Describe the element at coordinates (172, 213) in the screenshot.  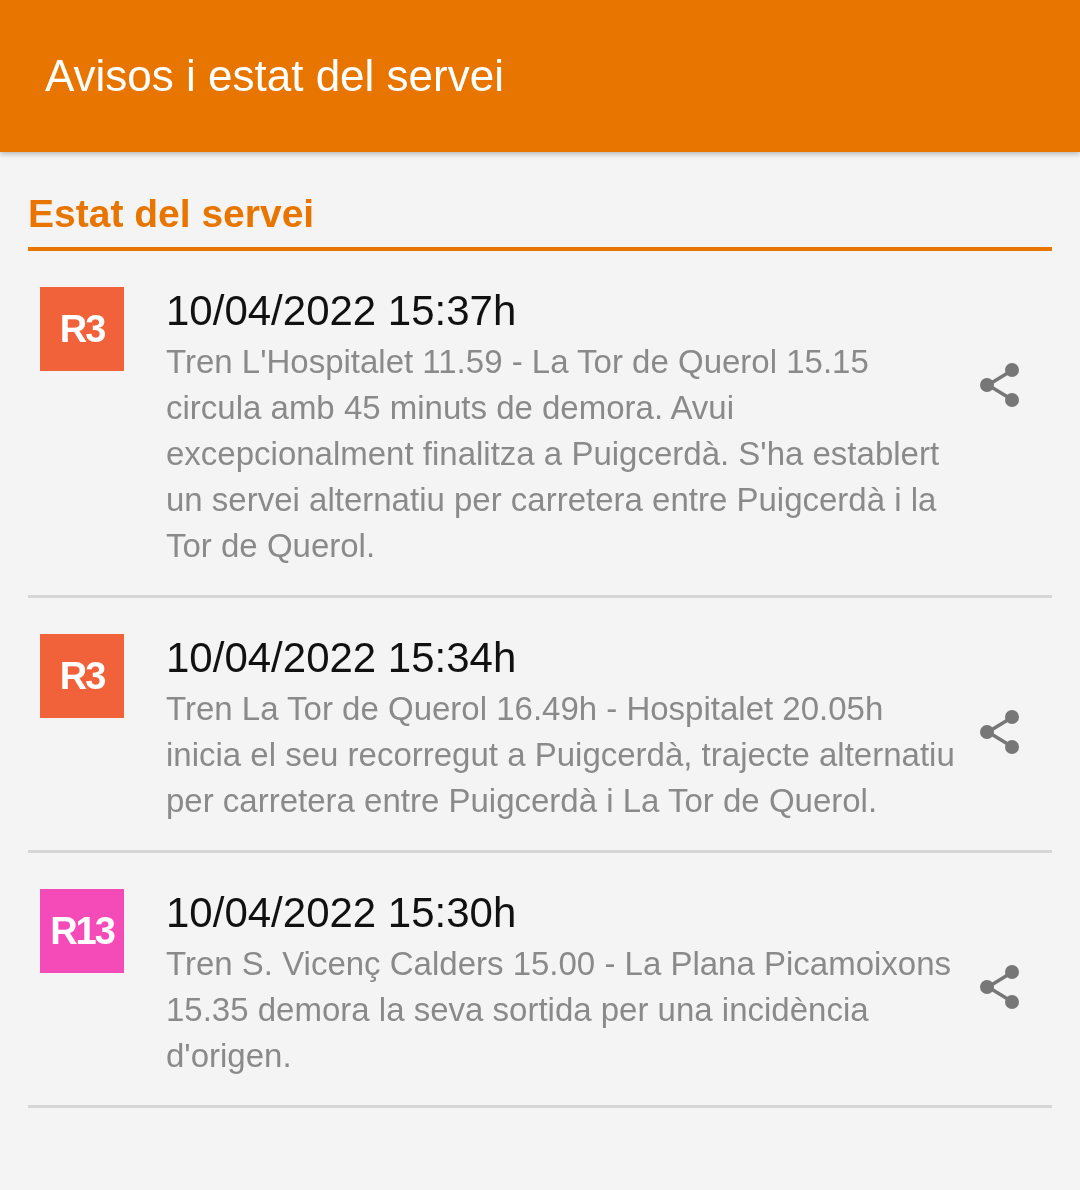
I see `section-heading: Estat del servei` at that location.